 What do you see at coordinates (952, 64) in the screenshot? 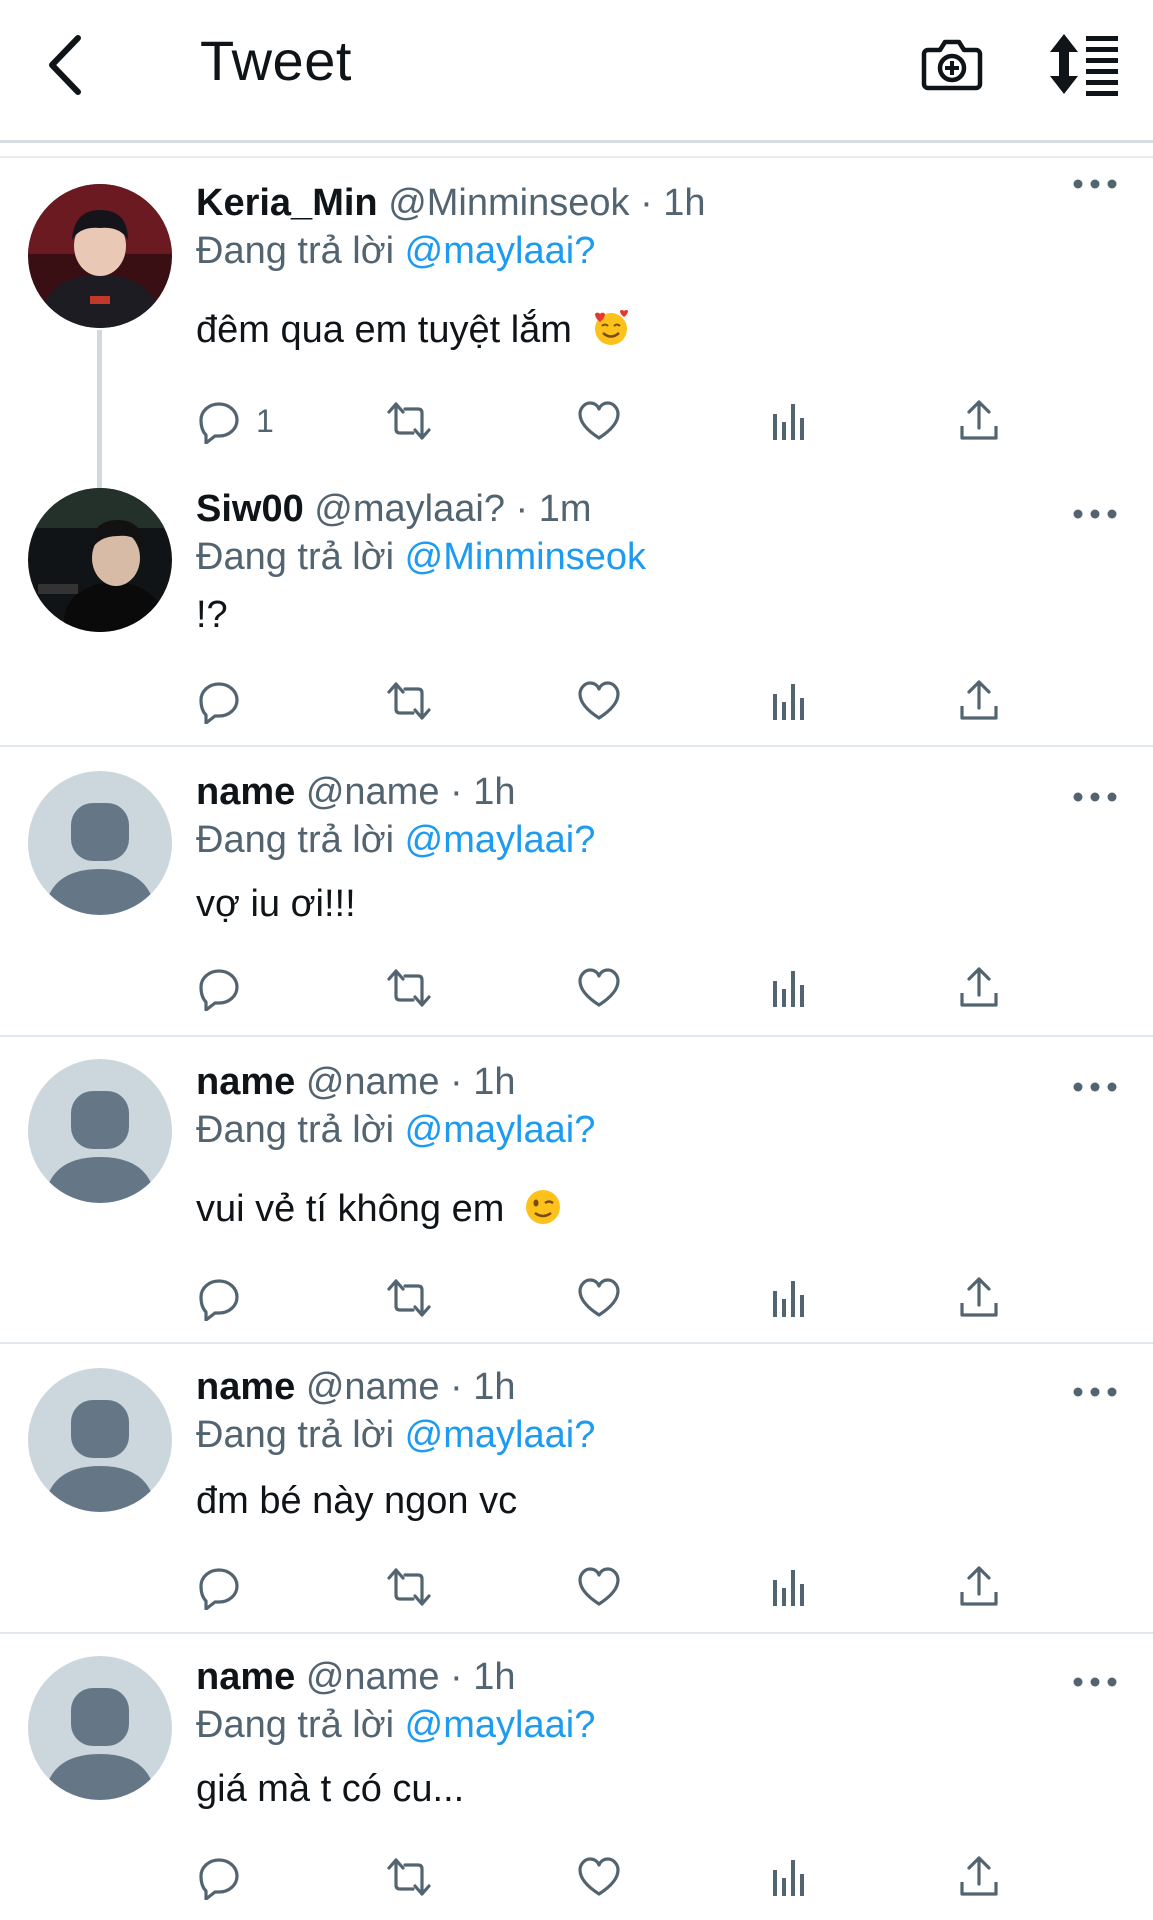
I see `camera-plus-icon` at bounding box center [952, 64].